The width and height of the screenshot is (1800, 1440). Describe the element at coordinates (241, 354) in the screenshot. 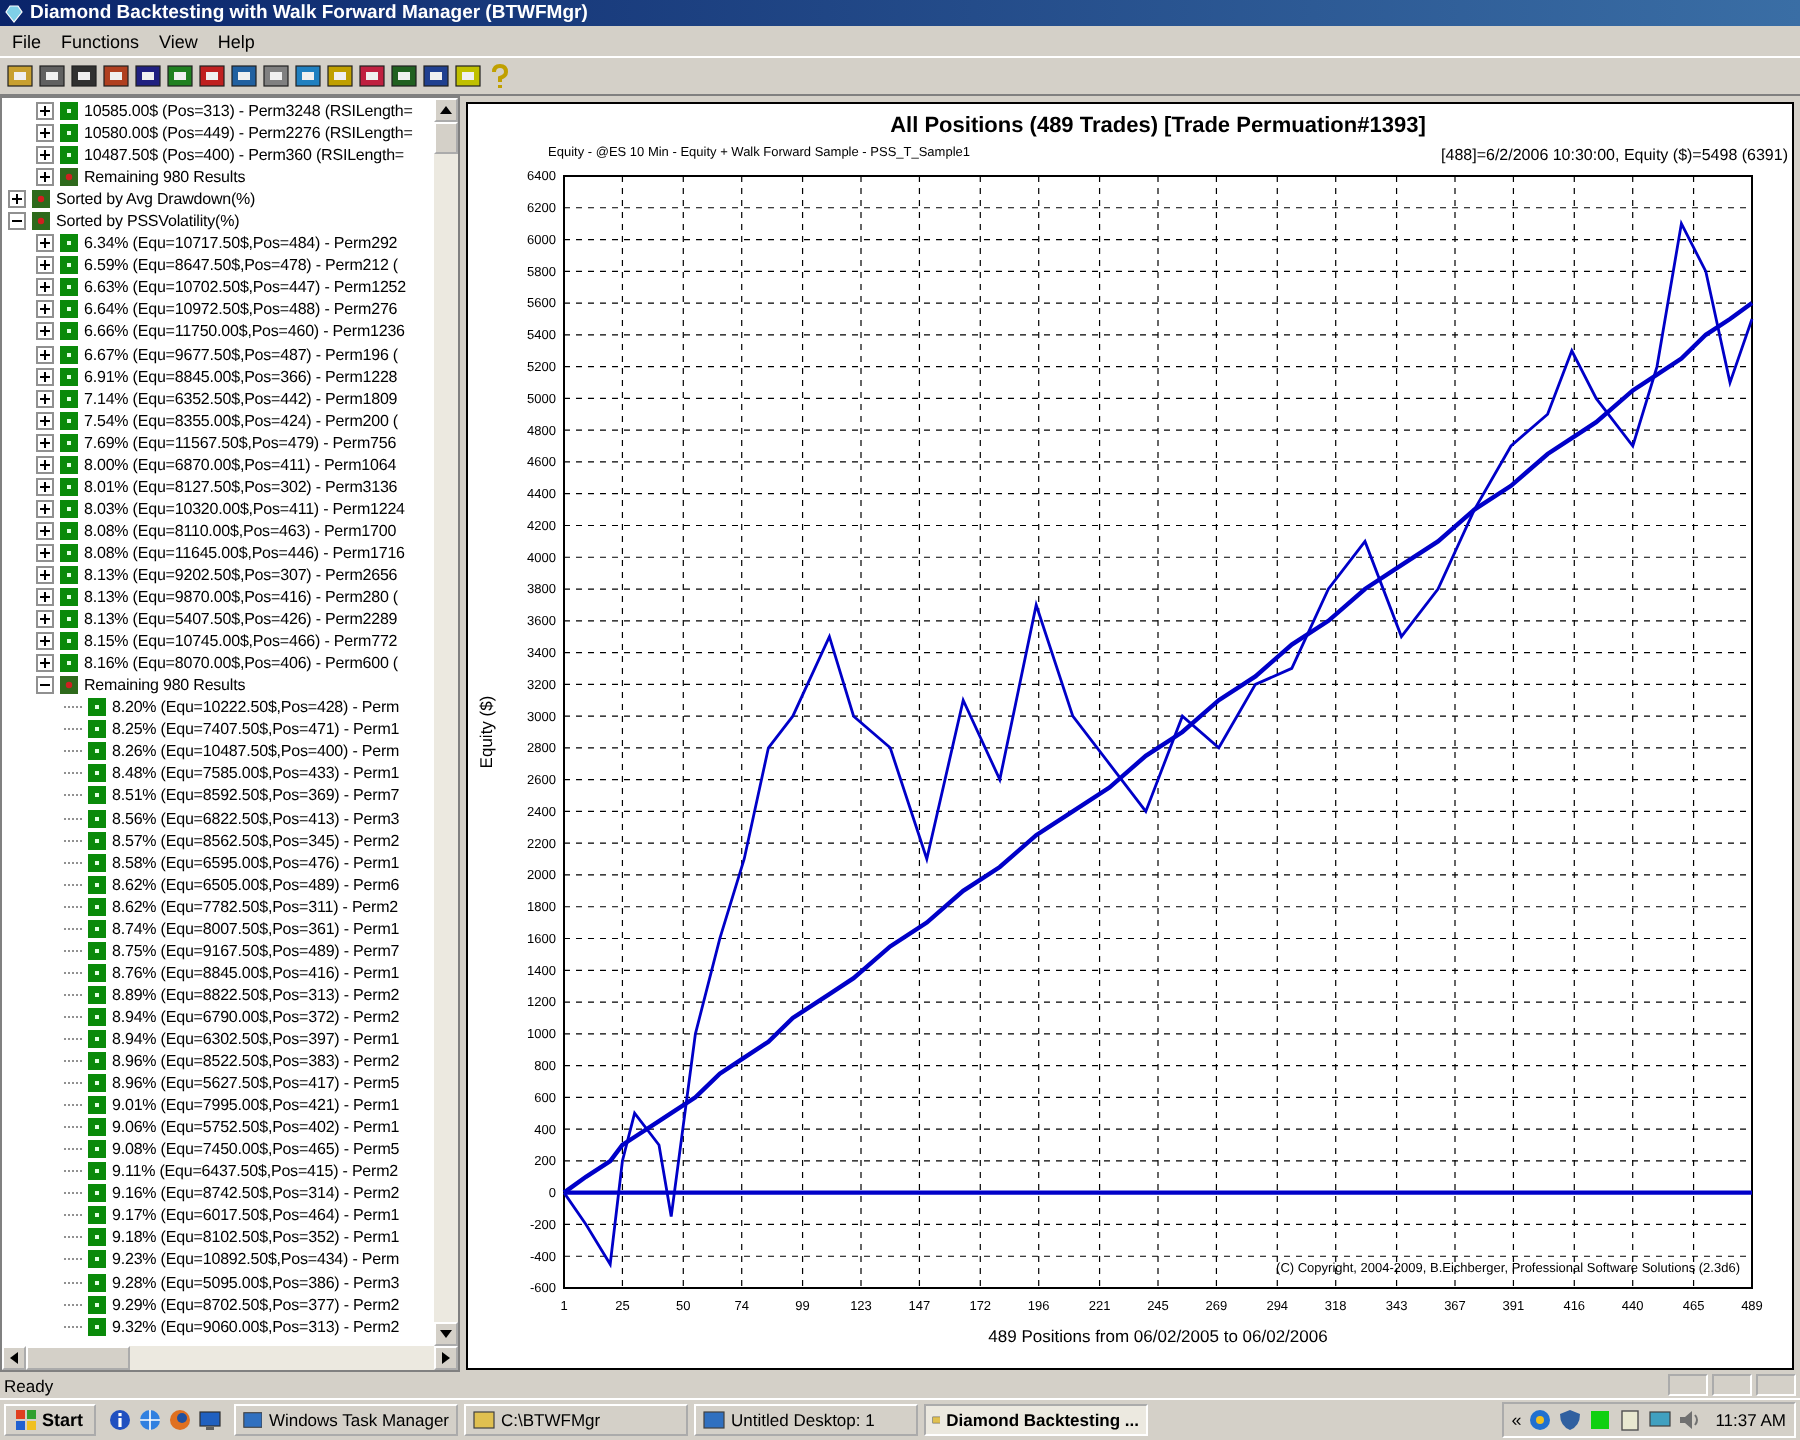

I see `tree-item: 6.67% (Equ=9677.50$,Pos=487) - Perm196 (` at that location.